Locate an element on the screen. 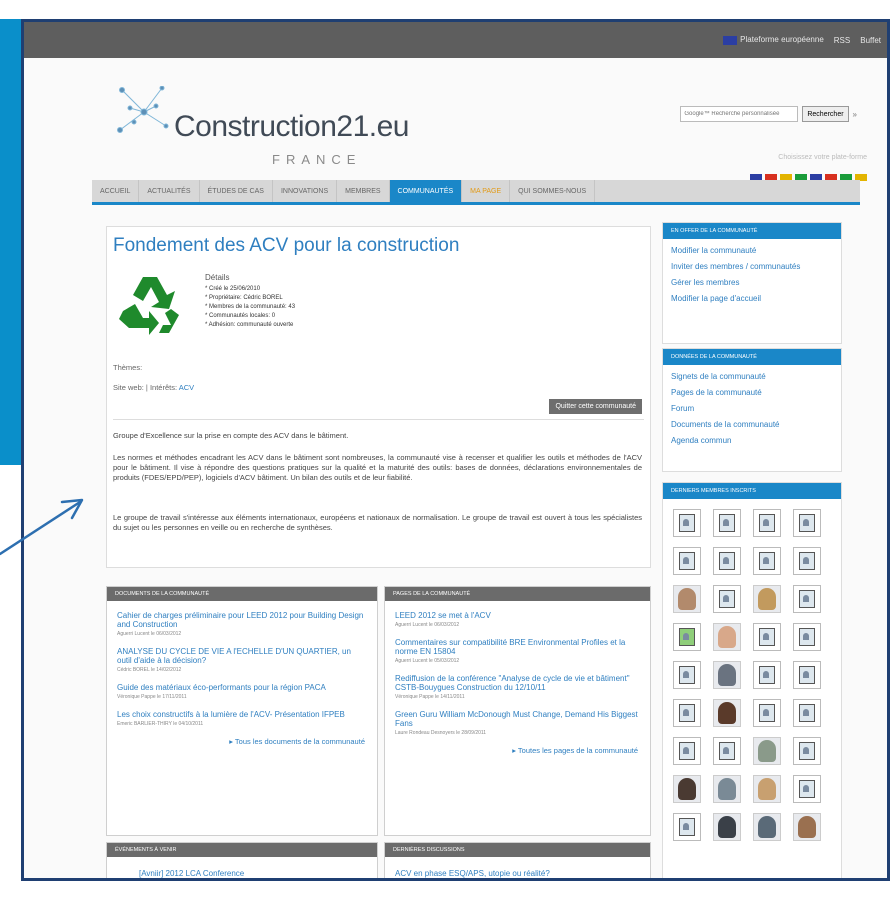 The width and height of the screenshot is (890, 897). topbar-link-rss: RSS is located at coordinates (842, 40).